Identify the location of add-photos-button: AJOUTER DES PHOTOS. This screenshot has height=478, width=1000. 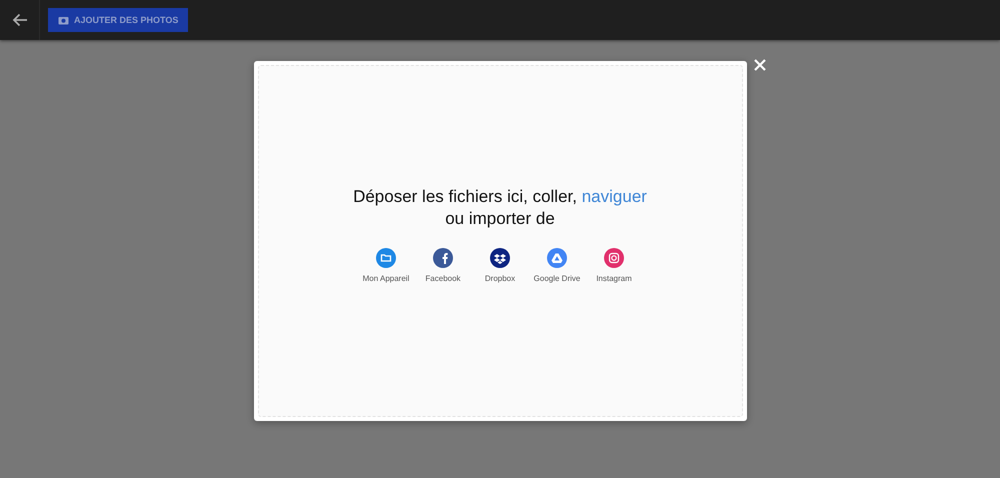
(118, 20).